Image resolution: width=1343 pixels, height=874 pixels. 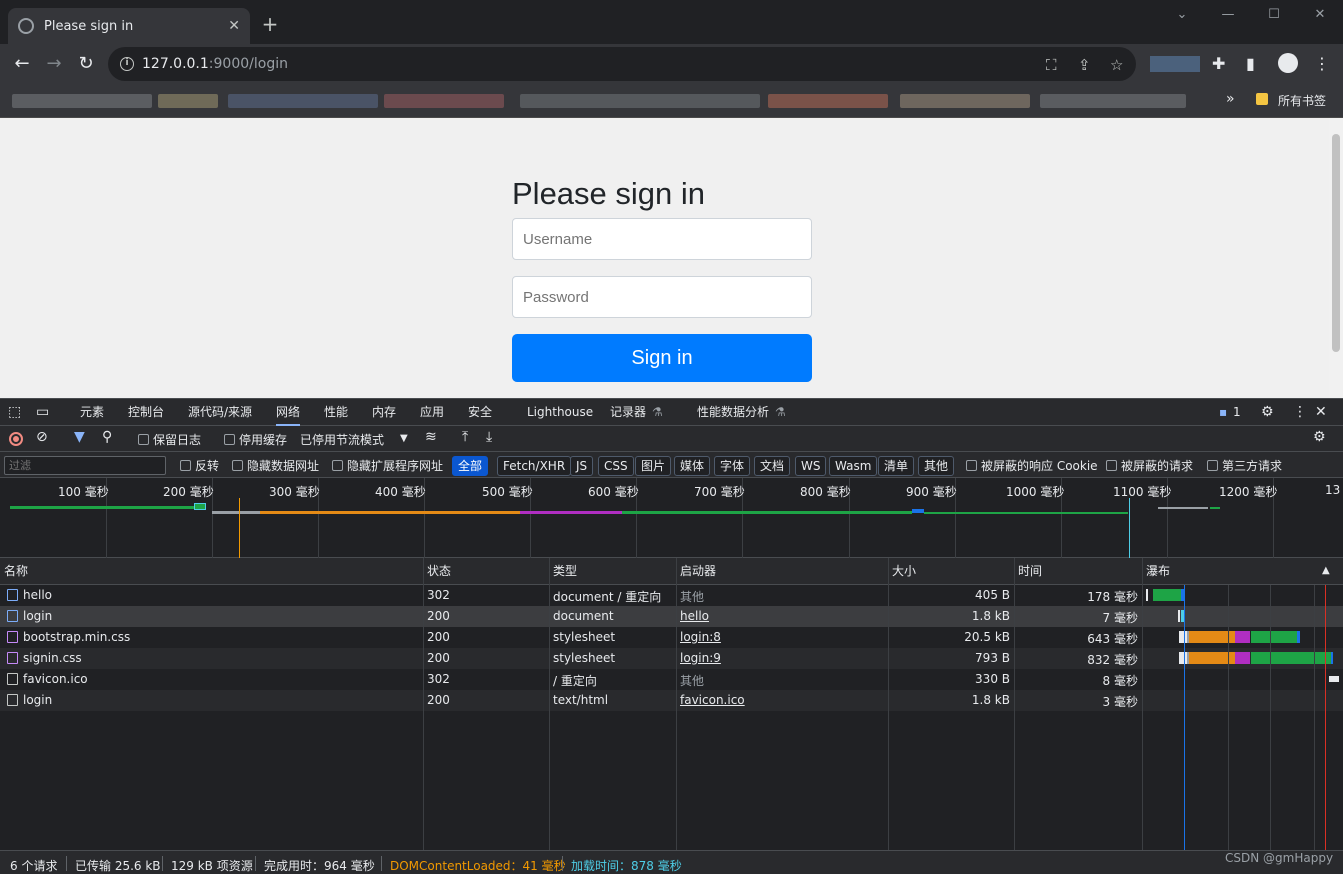 What do you see at coordinates (146, 412) in the screenshot?
I see `tab-console: 控制台` at bounding box center [146, 412].